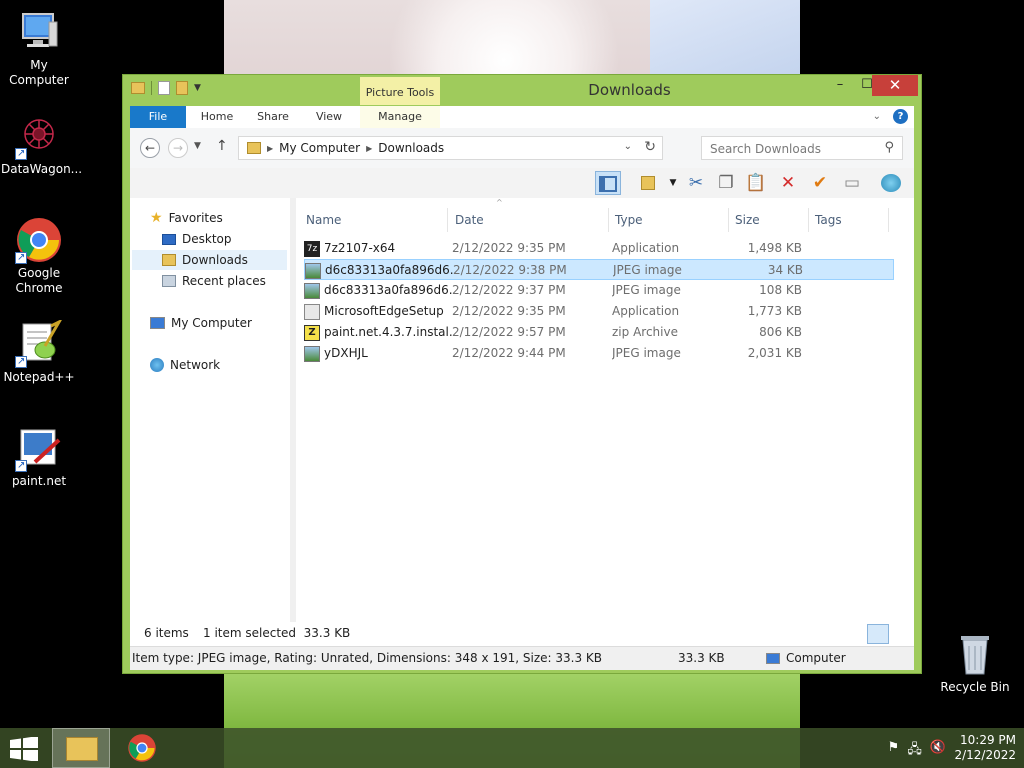 The height and width of the screenshot is (768, 1024). I want to click on nav-downloads: Downloads, so click(209, 260).